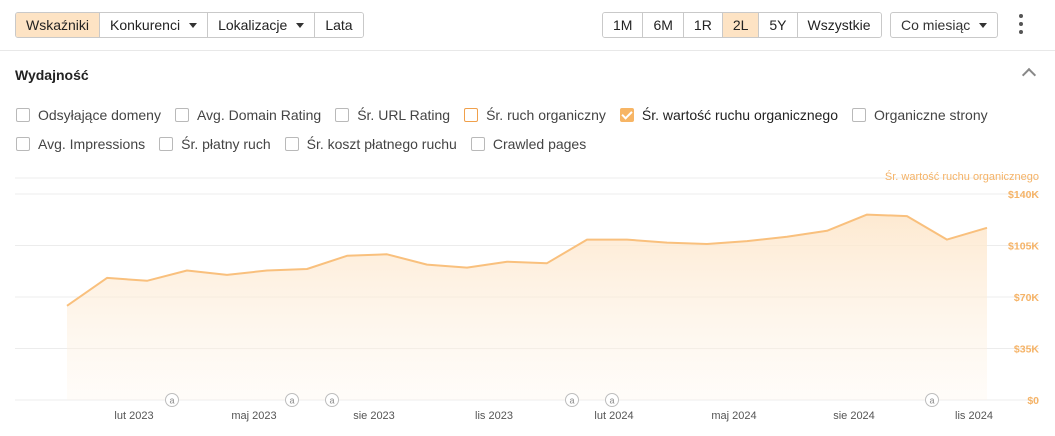  What do you see at coordinates (145, 25) in the screenshot?
I see `tab-label: Konkurenci` at bounding box center [145, 25].